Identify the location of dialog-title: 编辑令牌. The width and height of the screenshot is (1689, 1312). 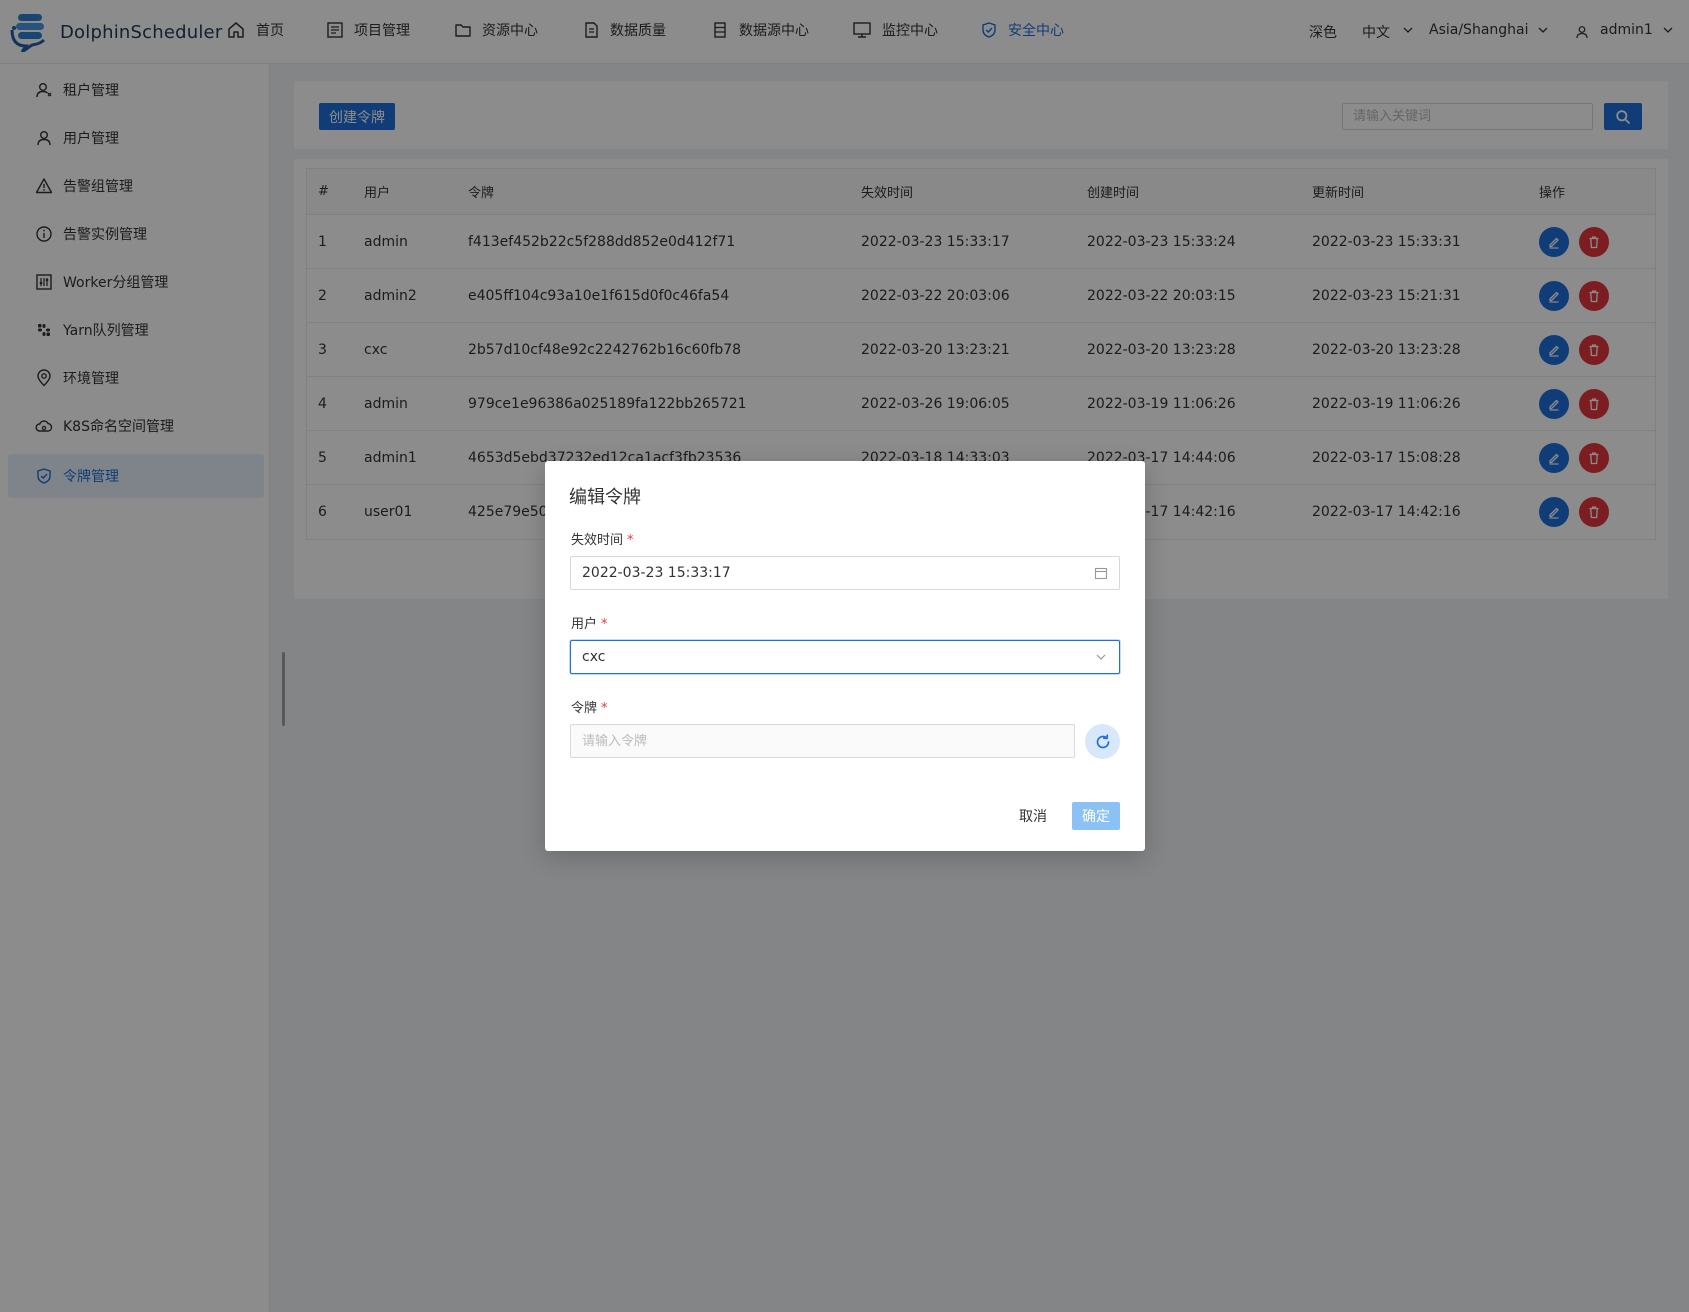
(605, 497).